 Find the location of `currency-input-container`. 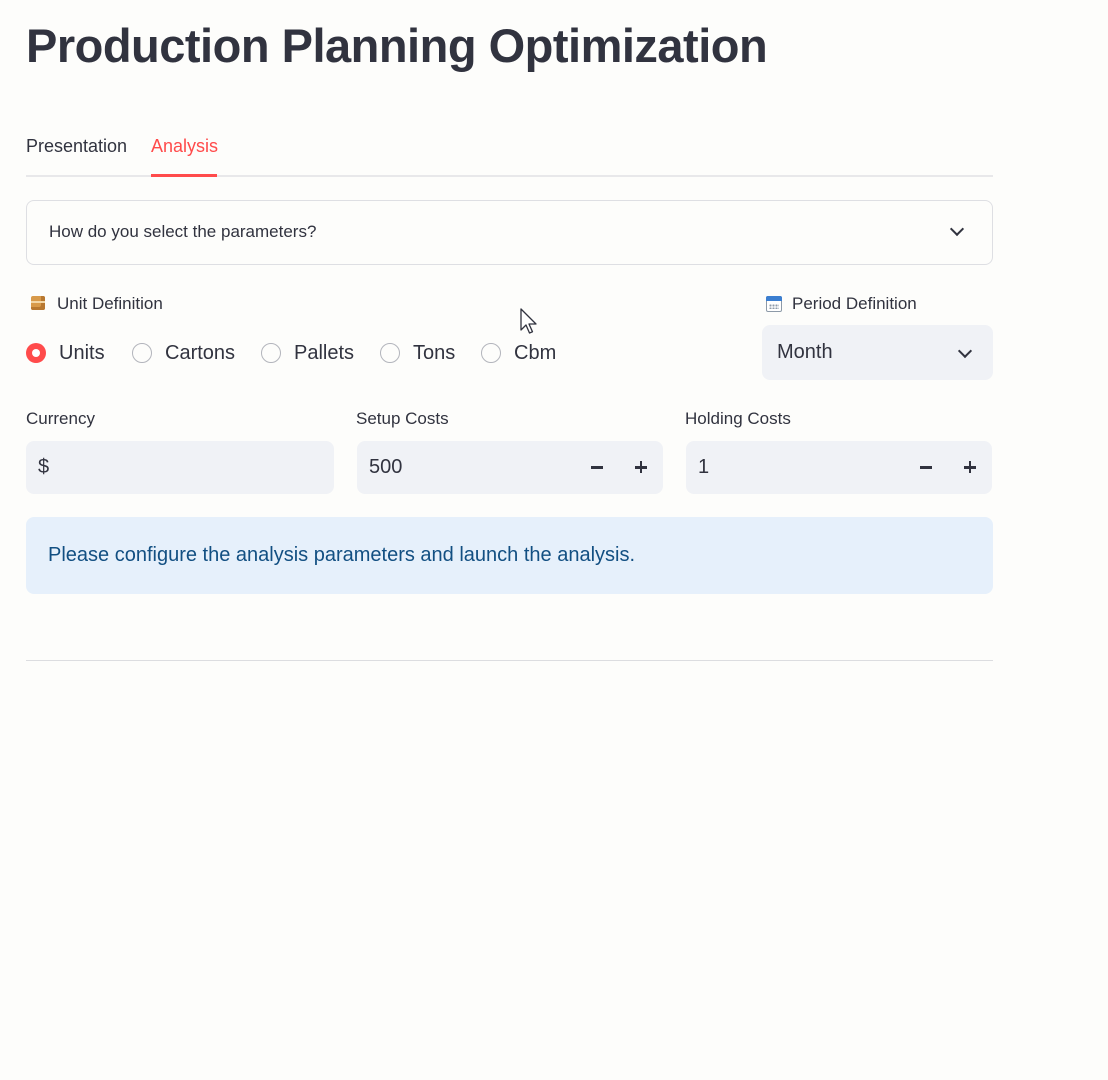

currency-input-container is located at coordinates (180, 467).